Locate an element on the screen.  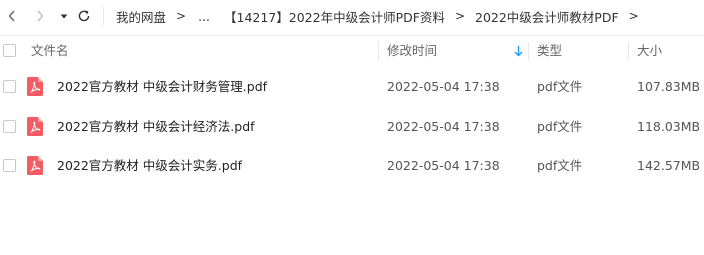
file-name: 2022官方教材 中级会计财务管理.pdf is located at coordinates (162, 86).